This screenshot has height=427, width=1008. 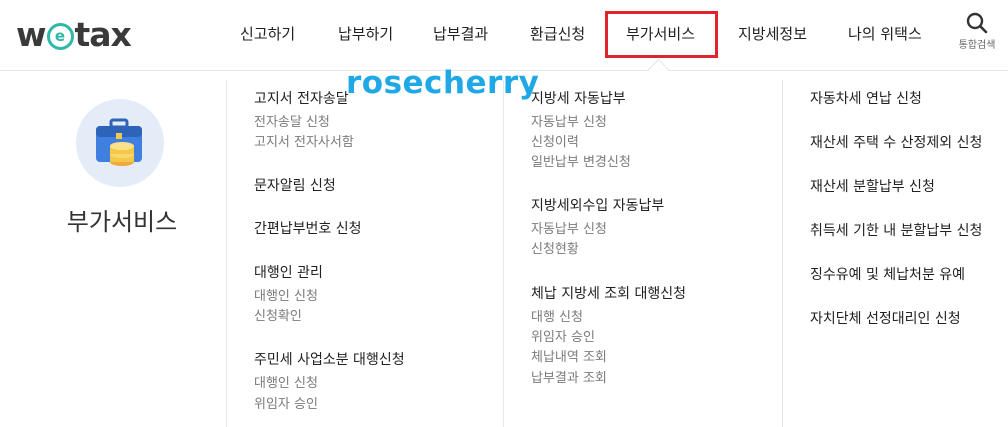 What do you see at coordinates (772, 34) in the screenshot?
I see `nav-local-tax-info: 지방세정보` at bounding box center [772, 34].